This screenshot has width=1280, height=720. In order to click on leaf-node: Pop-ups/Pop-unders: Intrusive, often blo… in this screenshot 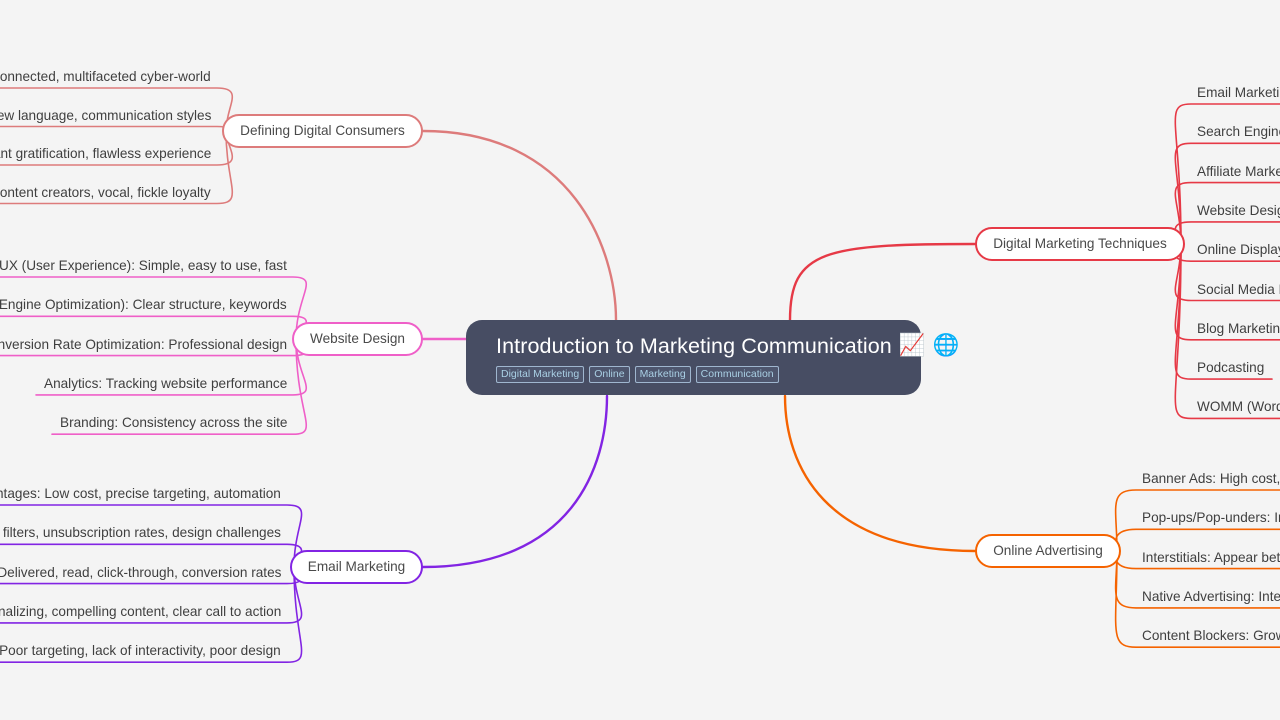, I will do `click(1211, 517)`.